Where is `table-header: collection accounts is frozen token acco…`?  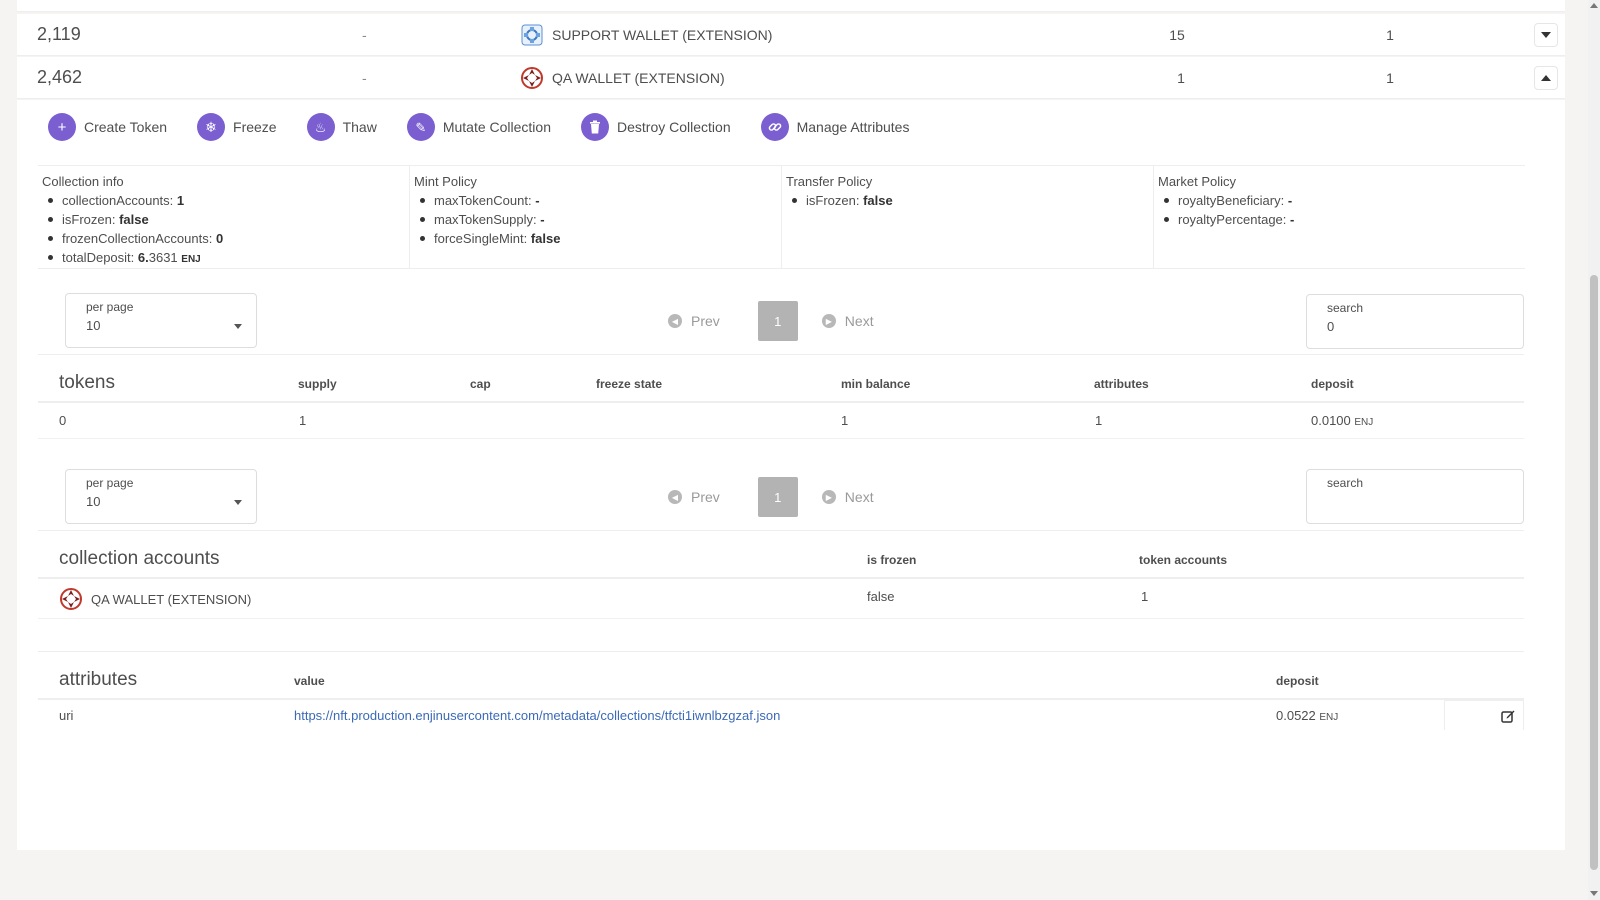 table-header: collection accounts is frozen token acco… is located at coordinates (781, 555).